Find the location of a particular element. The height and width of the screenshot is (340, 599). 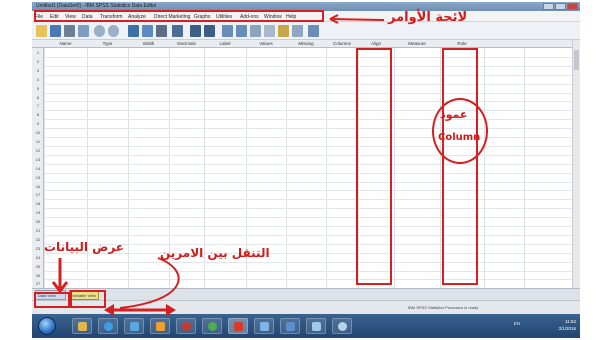

browser-icon is located at coordinates (108, 326).